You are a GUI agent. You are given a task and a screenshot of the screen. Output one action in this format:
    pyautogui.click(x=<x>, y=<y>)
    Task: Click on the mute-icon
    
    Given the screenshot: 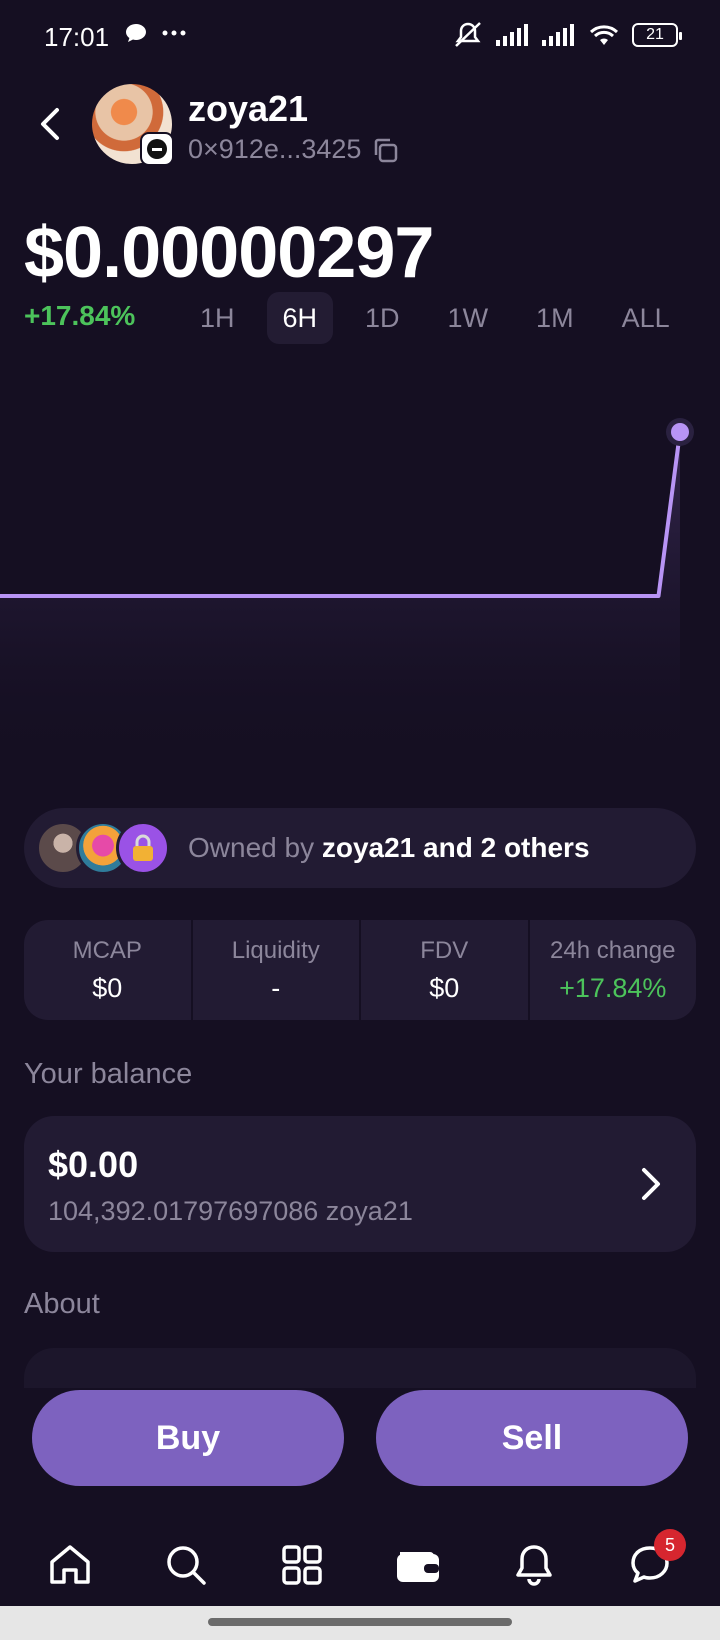 What is the action you would take?
    pyautogui.click(x=468, y=34)
    